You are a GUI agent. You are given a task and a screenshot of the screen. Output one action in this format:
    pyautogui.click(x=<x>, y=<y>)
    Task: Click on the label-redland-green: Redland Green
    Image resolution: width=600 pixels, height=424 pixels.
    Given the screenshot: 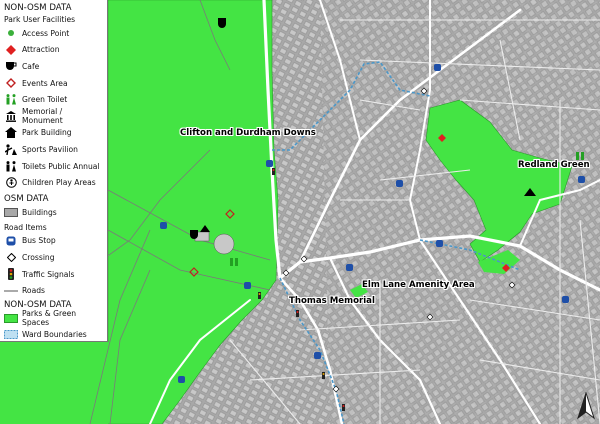 What is the action you would take?
    pyautogui.click(x=554, y=165)
    